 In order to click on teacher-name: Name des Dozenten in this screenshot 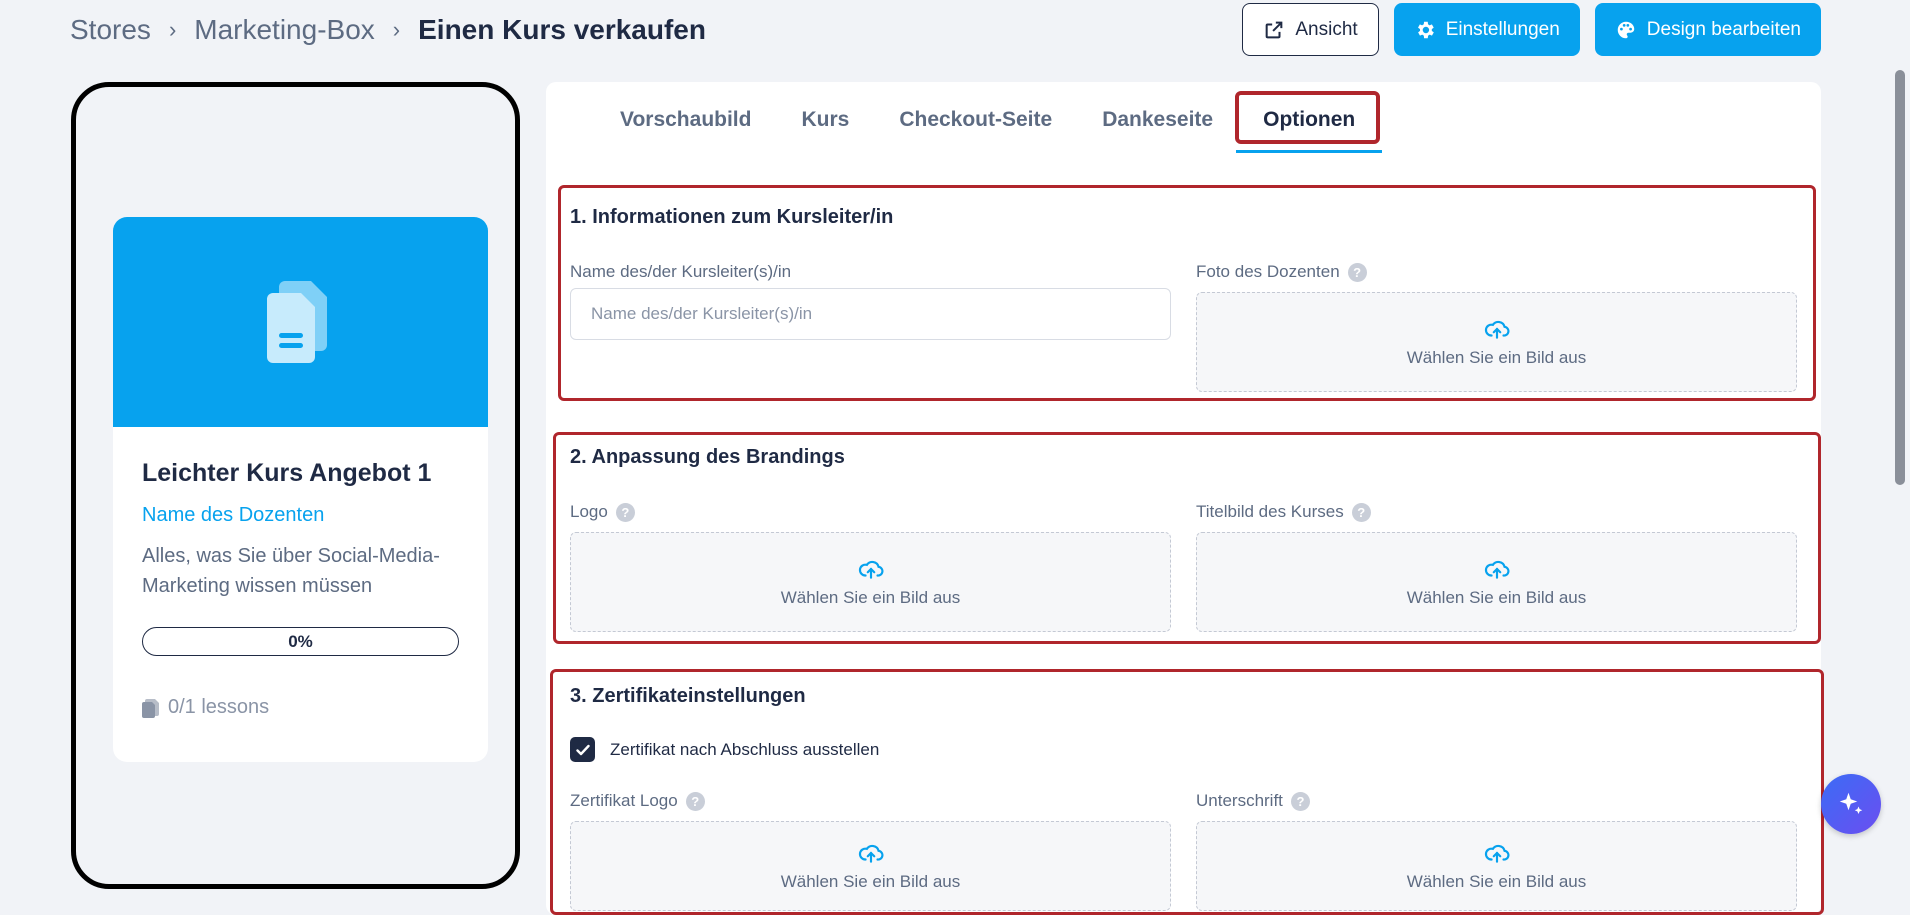, I will do `click(233, 515)`.